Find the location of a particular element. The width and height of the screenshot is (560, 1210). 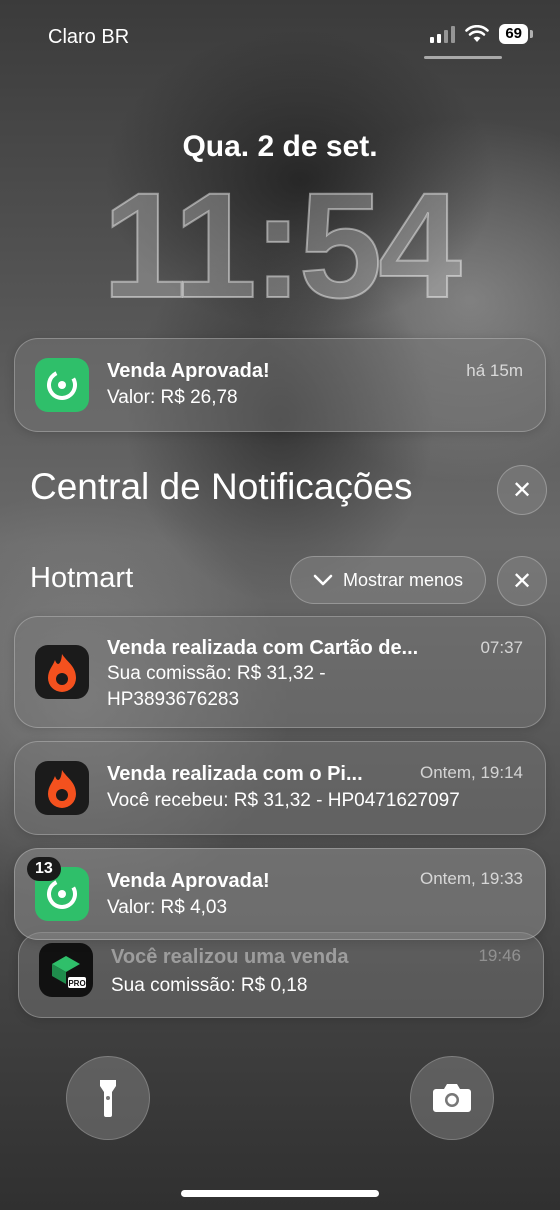

clear-group-button: ✕ is located at coordinates (522, 581).